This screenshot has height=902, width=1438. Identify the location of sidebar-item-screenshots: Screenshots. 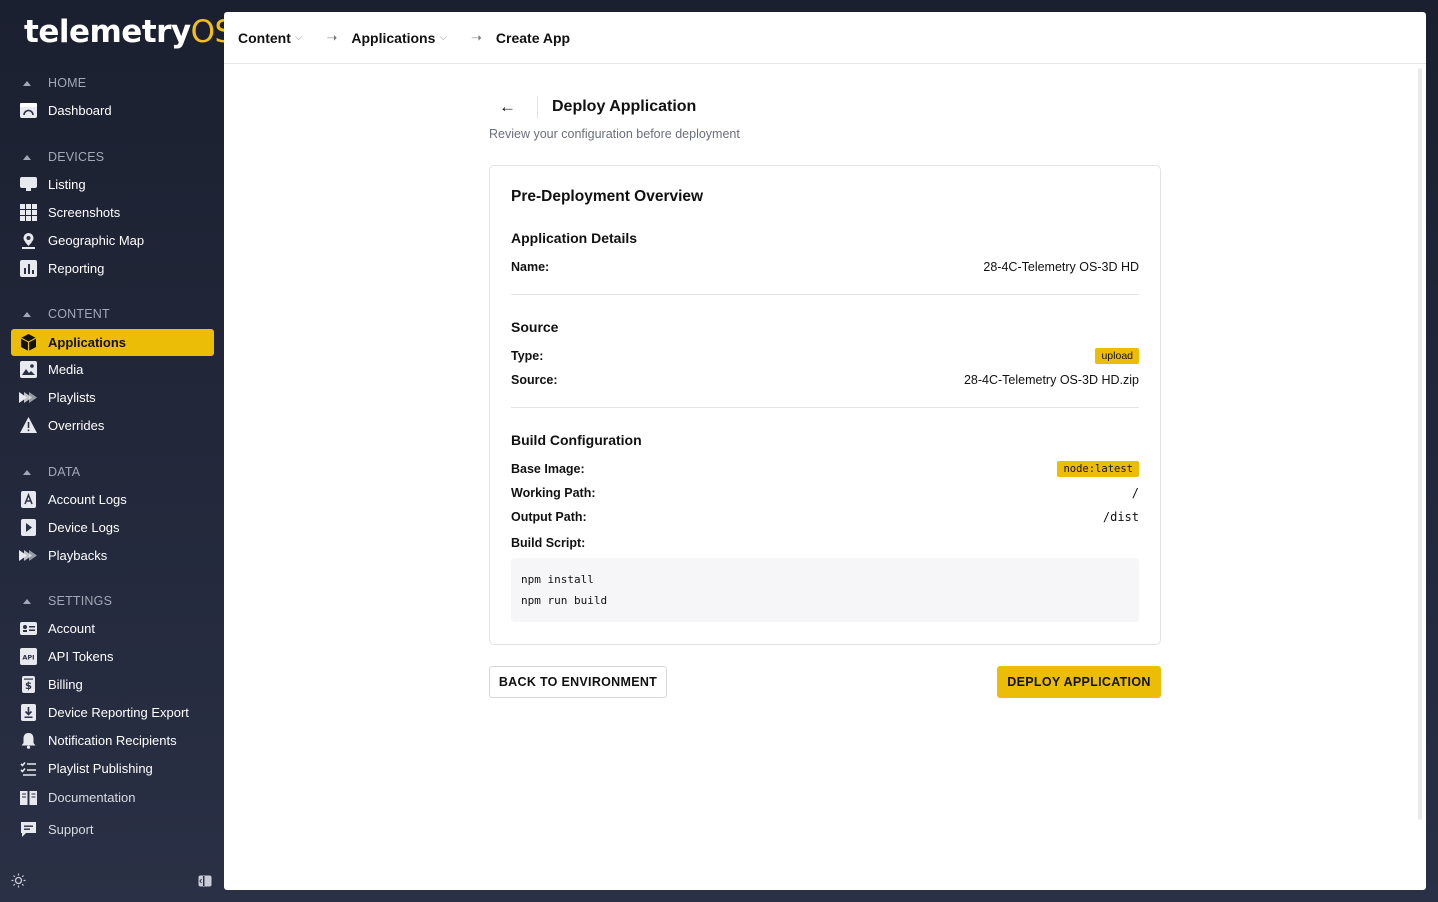
(112, 212).